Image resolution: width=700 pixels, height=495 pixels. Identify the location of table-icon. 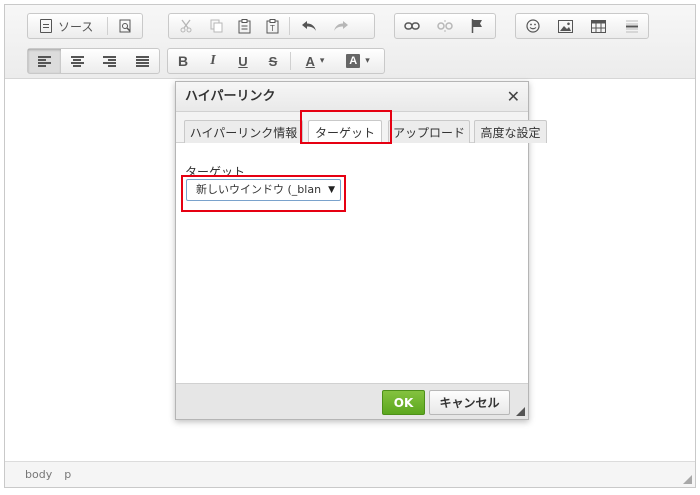
(598, 26).